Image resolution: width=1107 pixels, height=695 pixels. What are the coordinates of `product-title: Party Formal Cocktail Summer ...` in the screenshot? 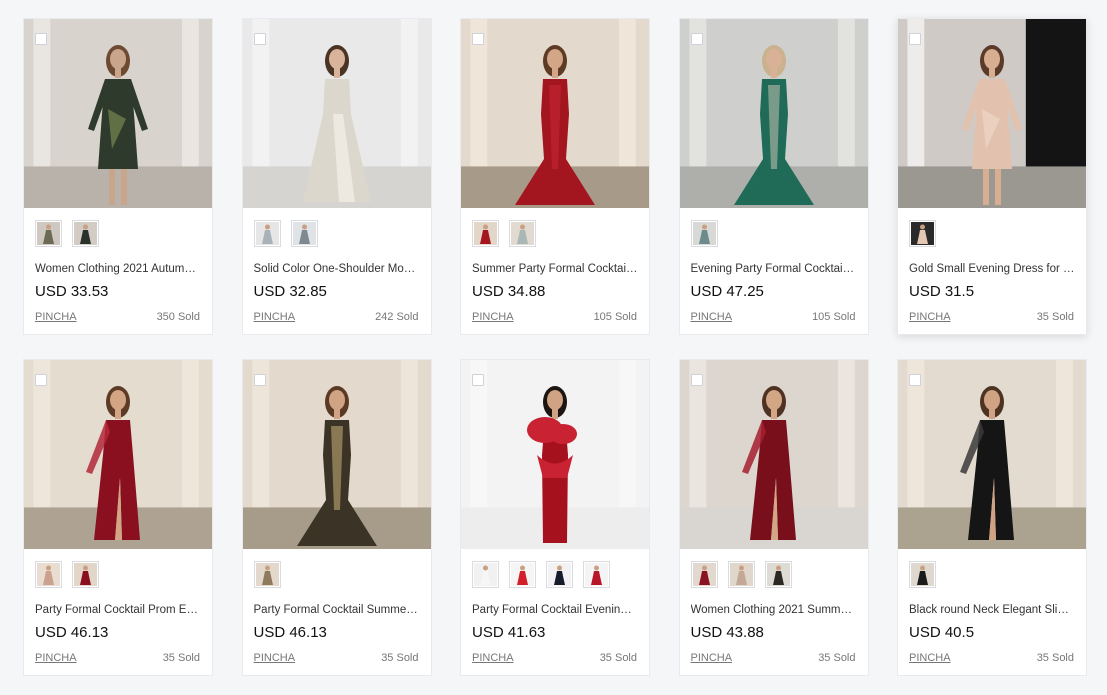 It's located at (337, 610).